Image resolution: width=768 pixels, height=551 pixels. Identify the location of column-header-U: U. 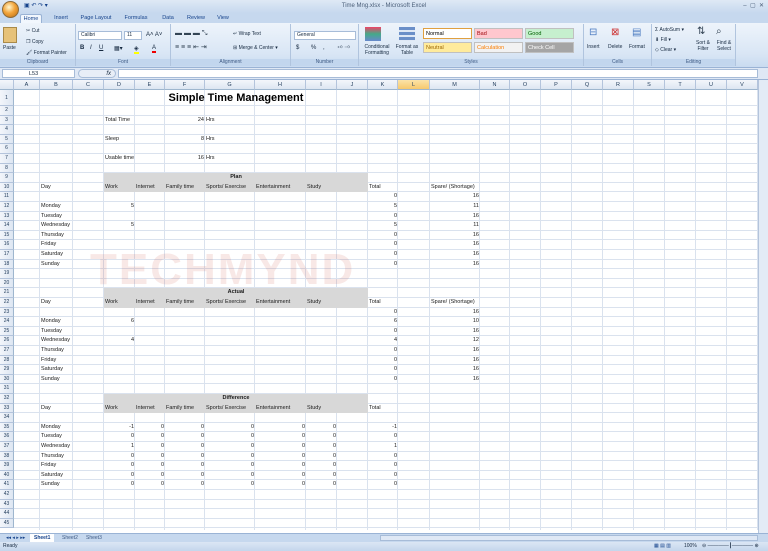
(711, 85).